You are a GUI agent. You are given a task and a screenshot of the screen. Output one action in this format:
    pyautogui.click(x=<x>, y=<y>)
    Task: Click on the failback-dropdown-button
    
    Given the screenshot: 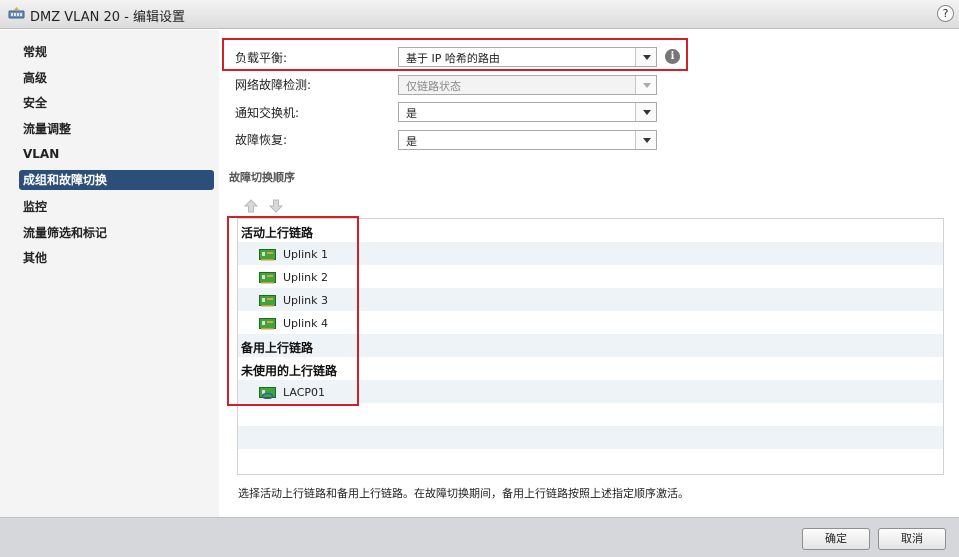 What is the action you would take?
    pyautogui.click(x=645, y=140)
    